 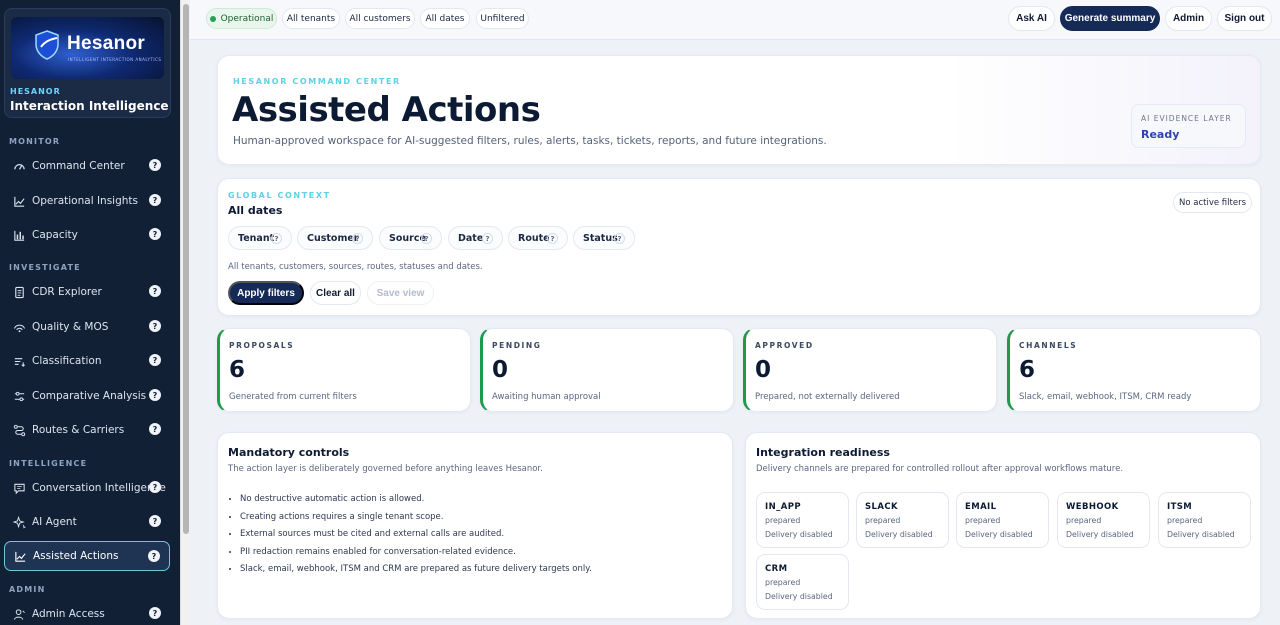 I want to click on sidebar-scrollbar, so click(x=185, y=312).